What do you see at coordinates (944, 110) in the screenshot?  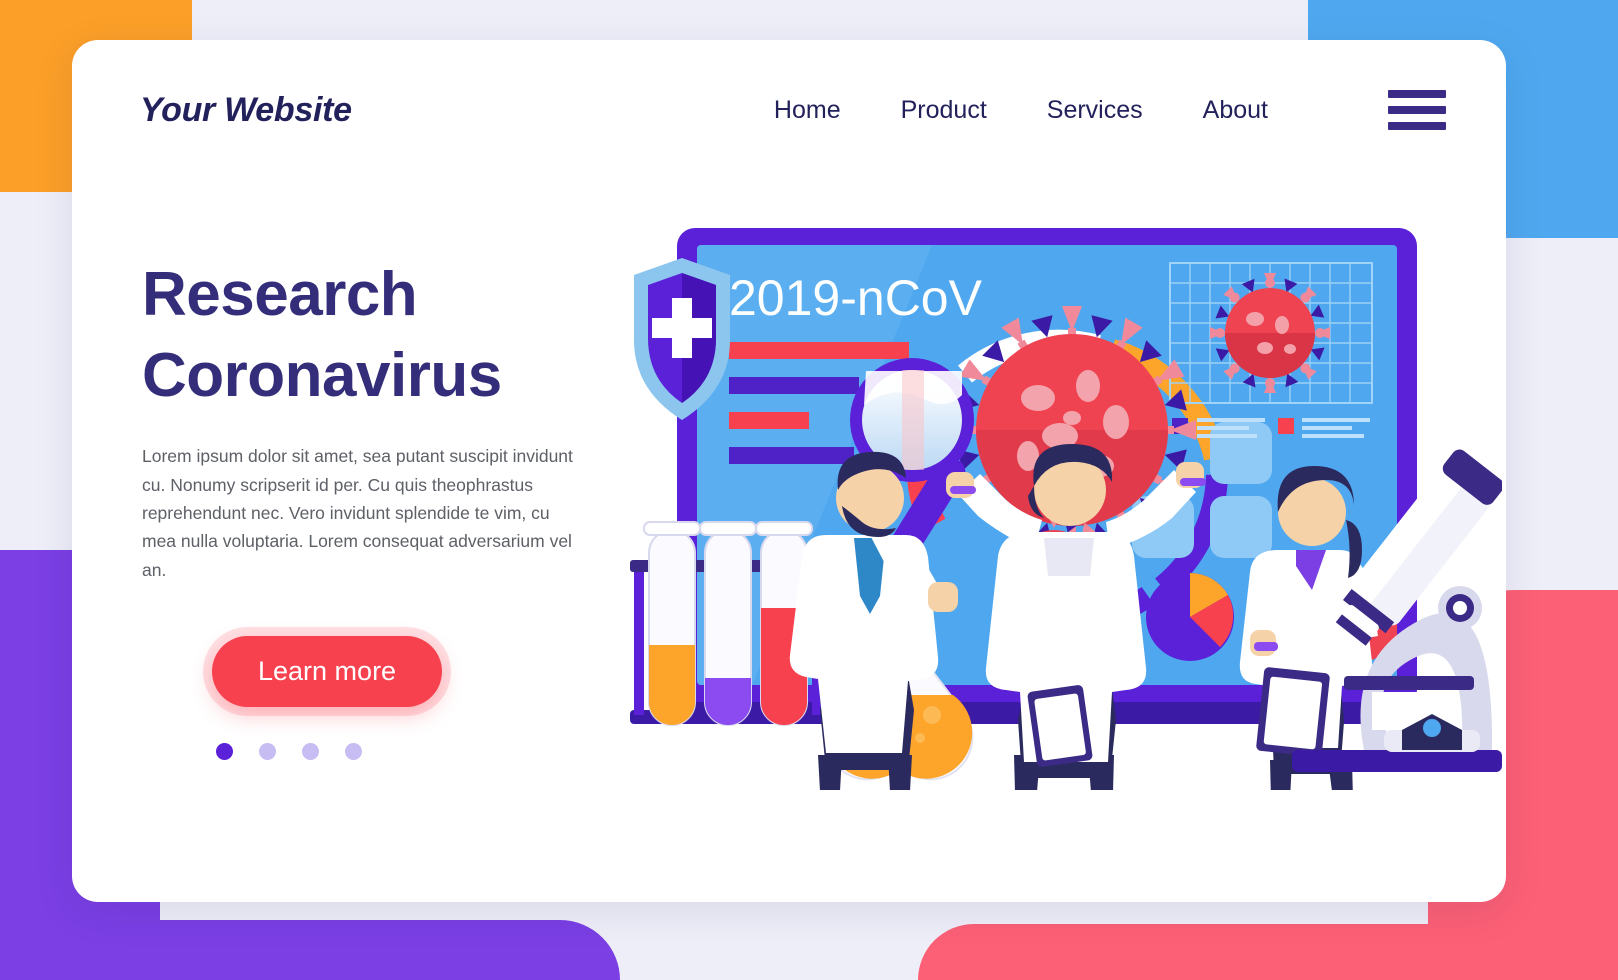 I see `nav-item-product: Product` at bounding box center [944, 110].